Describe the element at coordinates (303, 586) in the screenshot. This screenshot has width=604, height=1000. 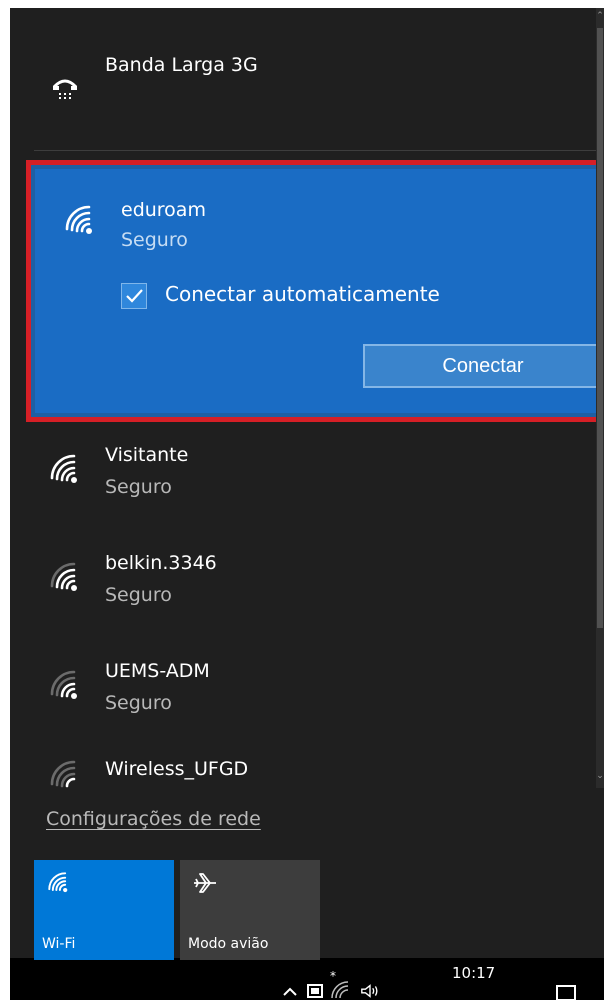
I see `network-item-belkin: belkin.3346 Seguro` at that location.